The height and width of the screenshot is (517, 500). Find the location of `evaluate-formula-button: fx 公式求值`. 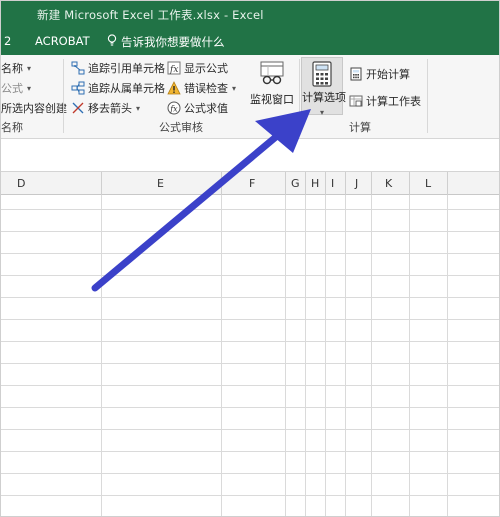

evaluate-formula-button: fx 公式求值 is located at coordinates (197, 108).